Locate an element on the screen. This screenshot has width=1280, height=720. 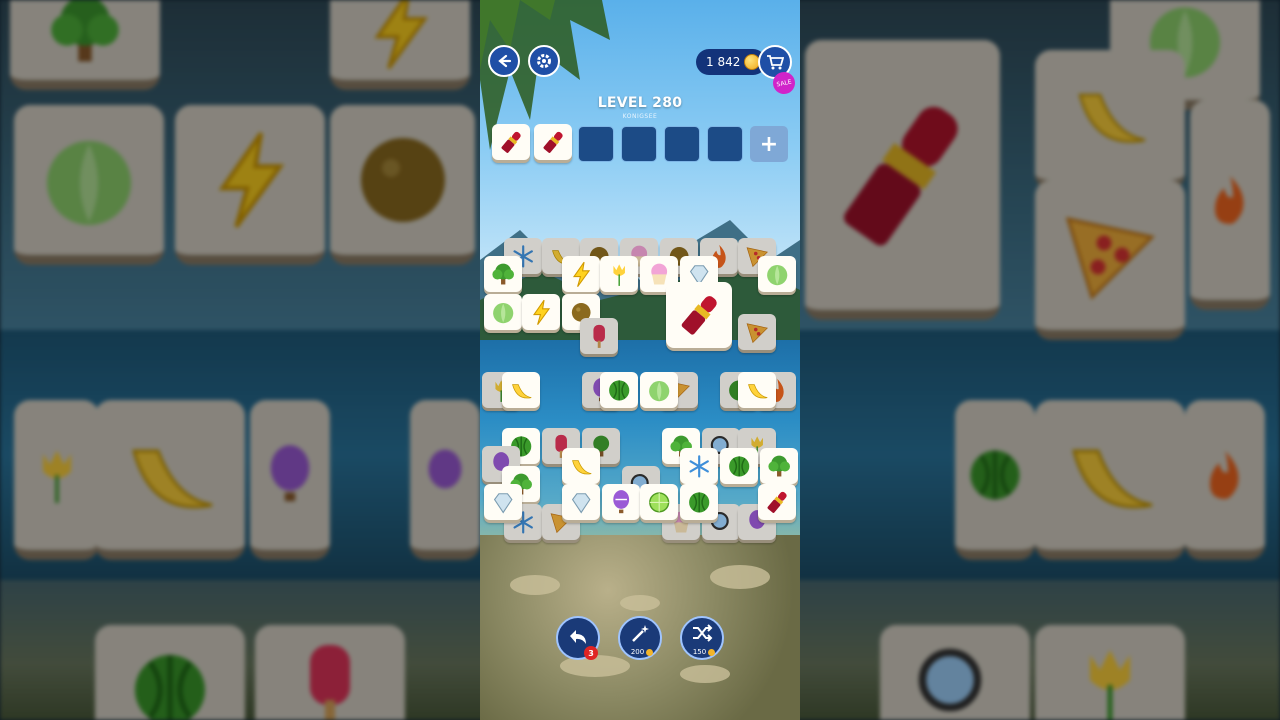
bg-tile-fire is located at coordinates (1230, 205).